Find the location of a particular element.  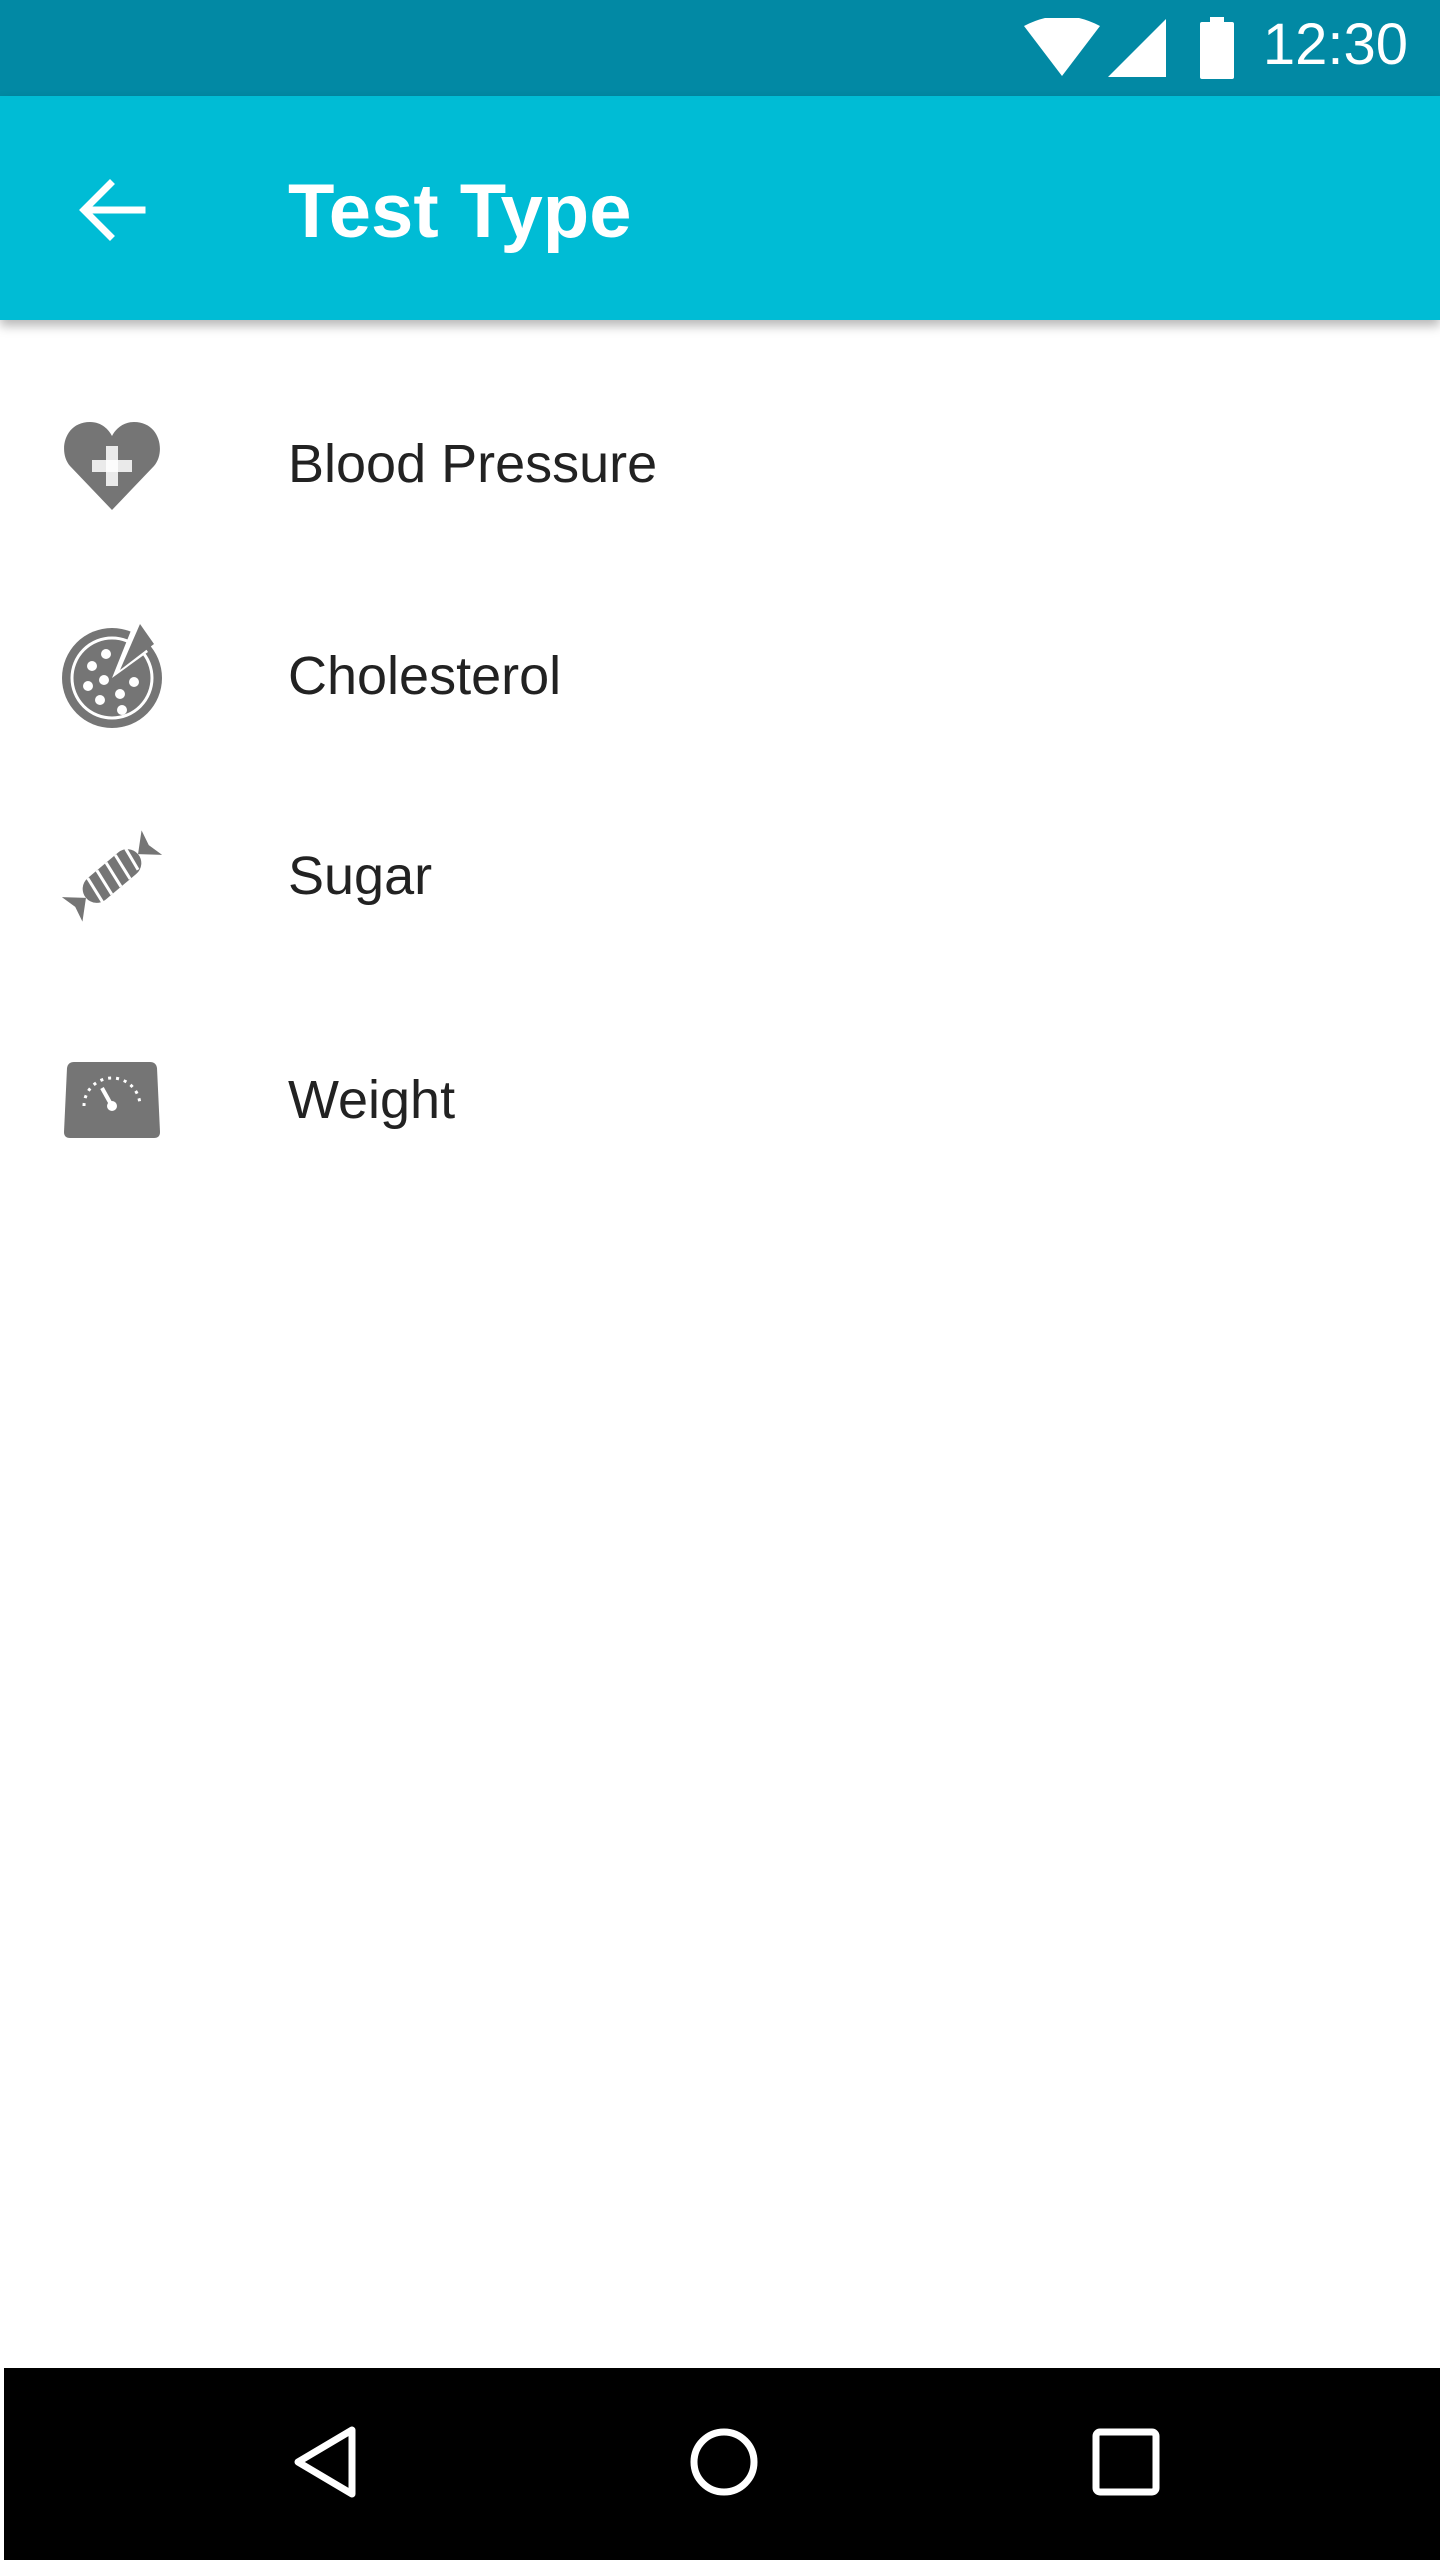

list-item-label: Blood Pressure is located at coordinates (473, 464).